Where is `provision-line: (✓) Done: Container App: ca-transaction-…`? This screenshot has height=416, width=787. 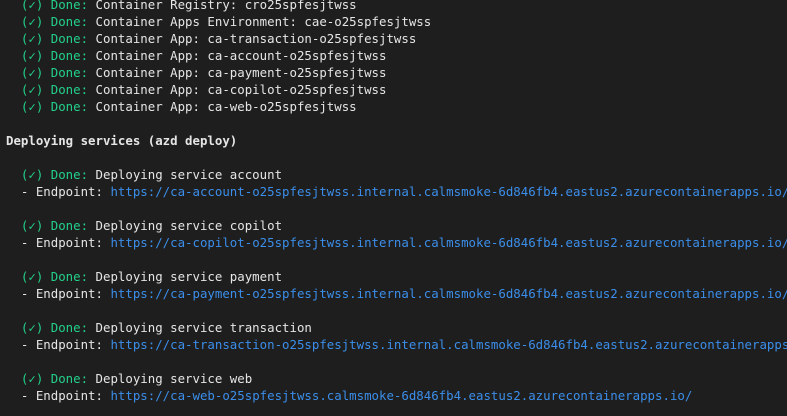 provision-line: (✓) Done: Container App: ca-transaction-… is located at coordinates (211, 38).